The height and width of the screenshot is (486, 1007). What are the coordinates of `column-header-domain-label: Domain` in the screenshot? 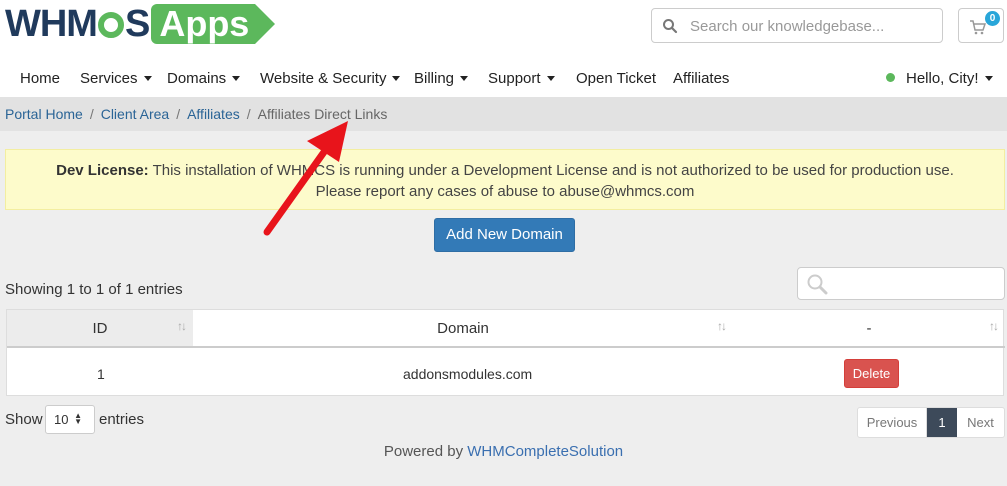 It's located at (463, 328).